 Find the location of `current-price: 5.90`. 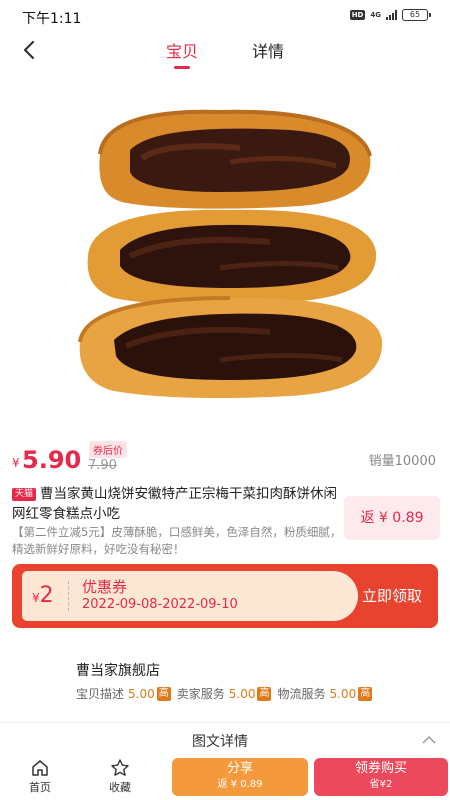

current-price: 5.90 is located at coordinates (52, 460).